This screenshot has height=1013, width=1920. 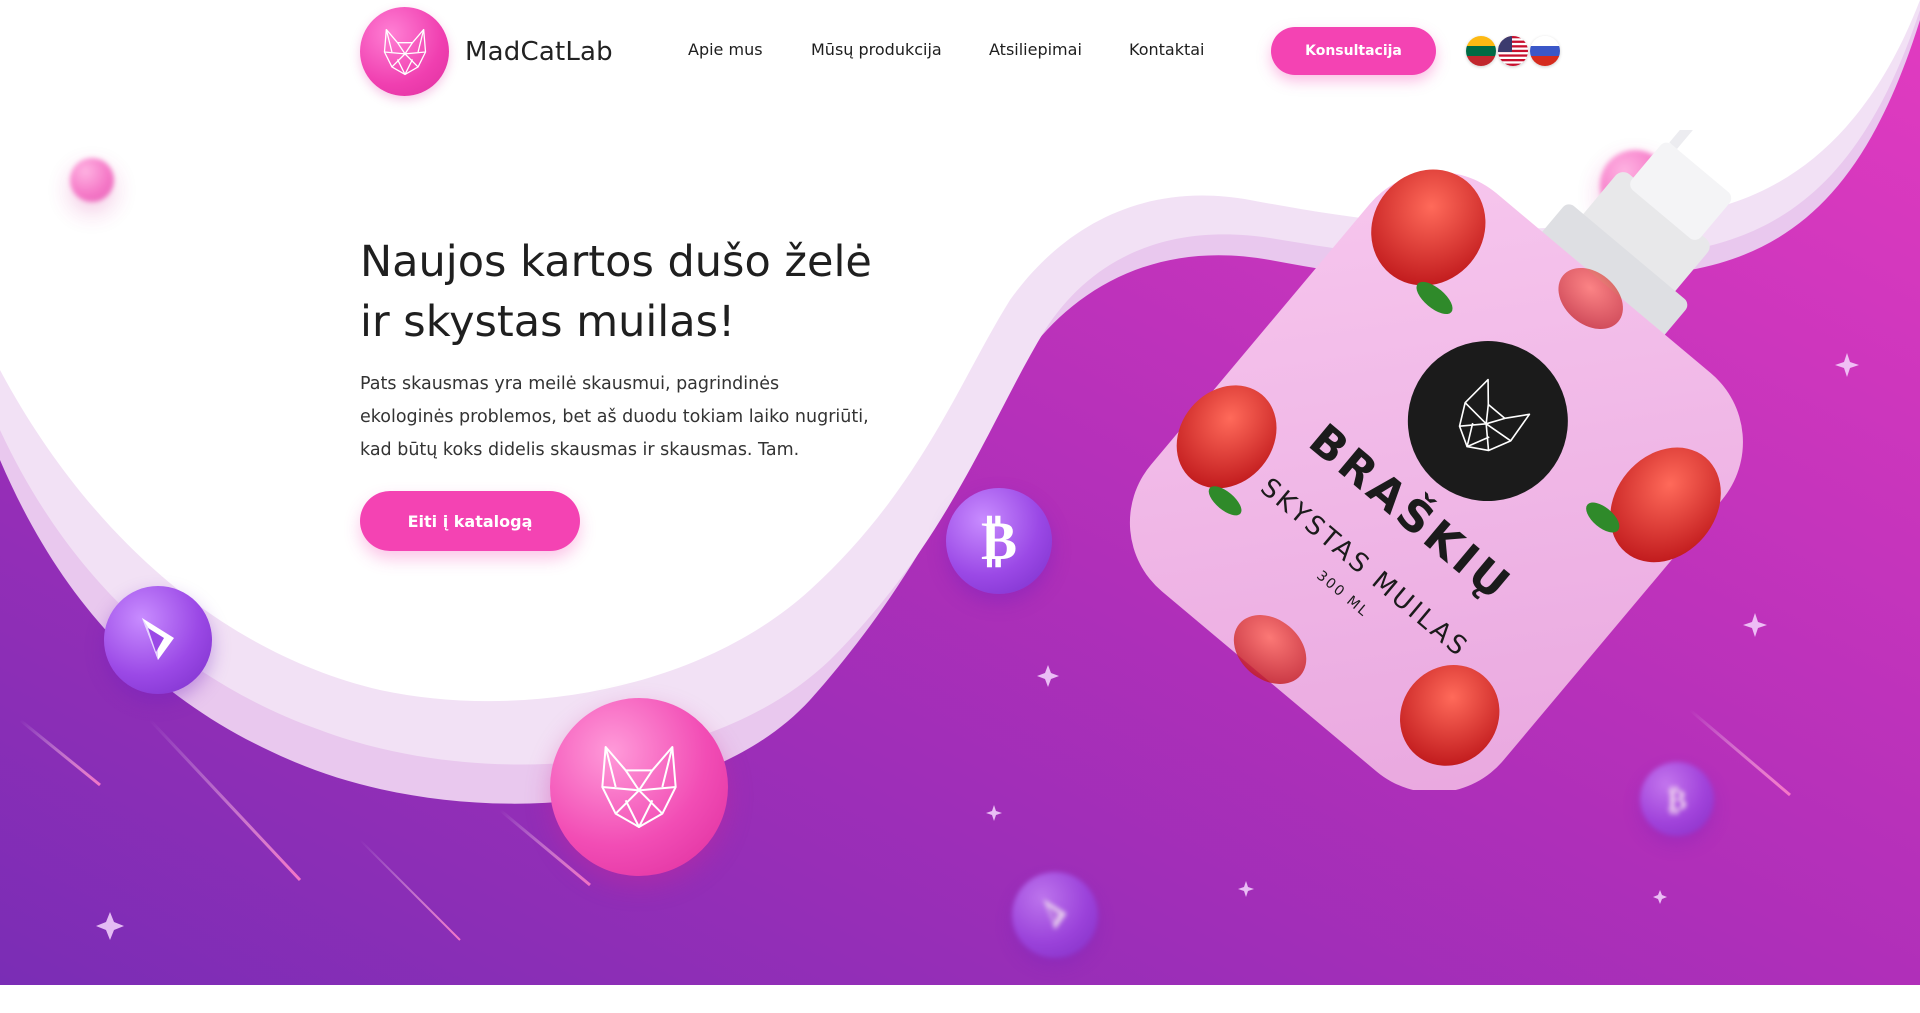 What do you see at coordinates (548, 322) in the screenshot?
I see `hero-title-line: ir skystas muilas!` at bounding box center [548, 322].